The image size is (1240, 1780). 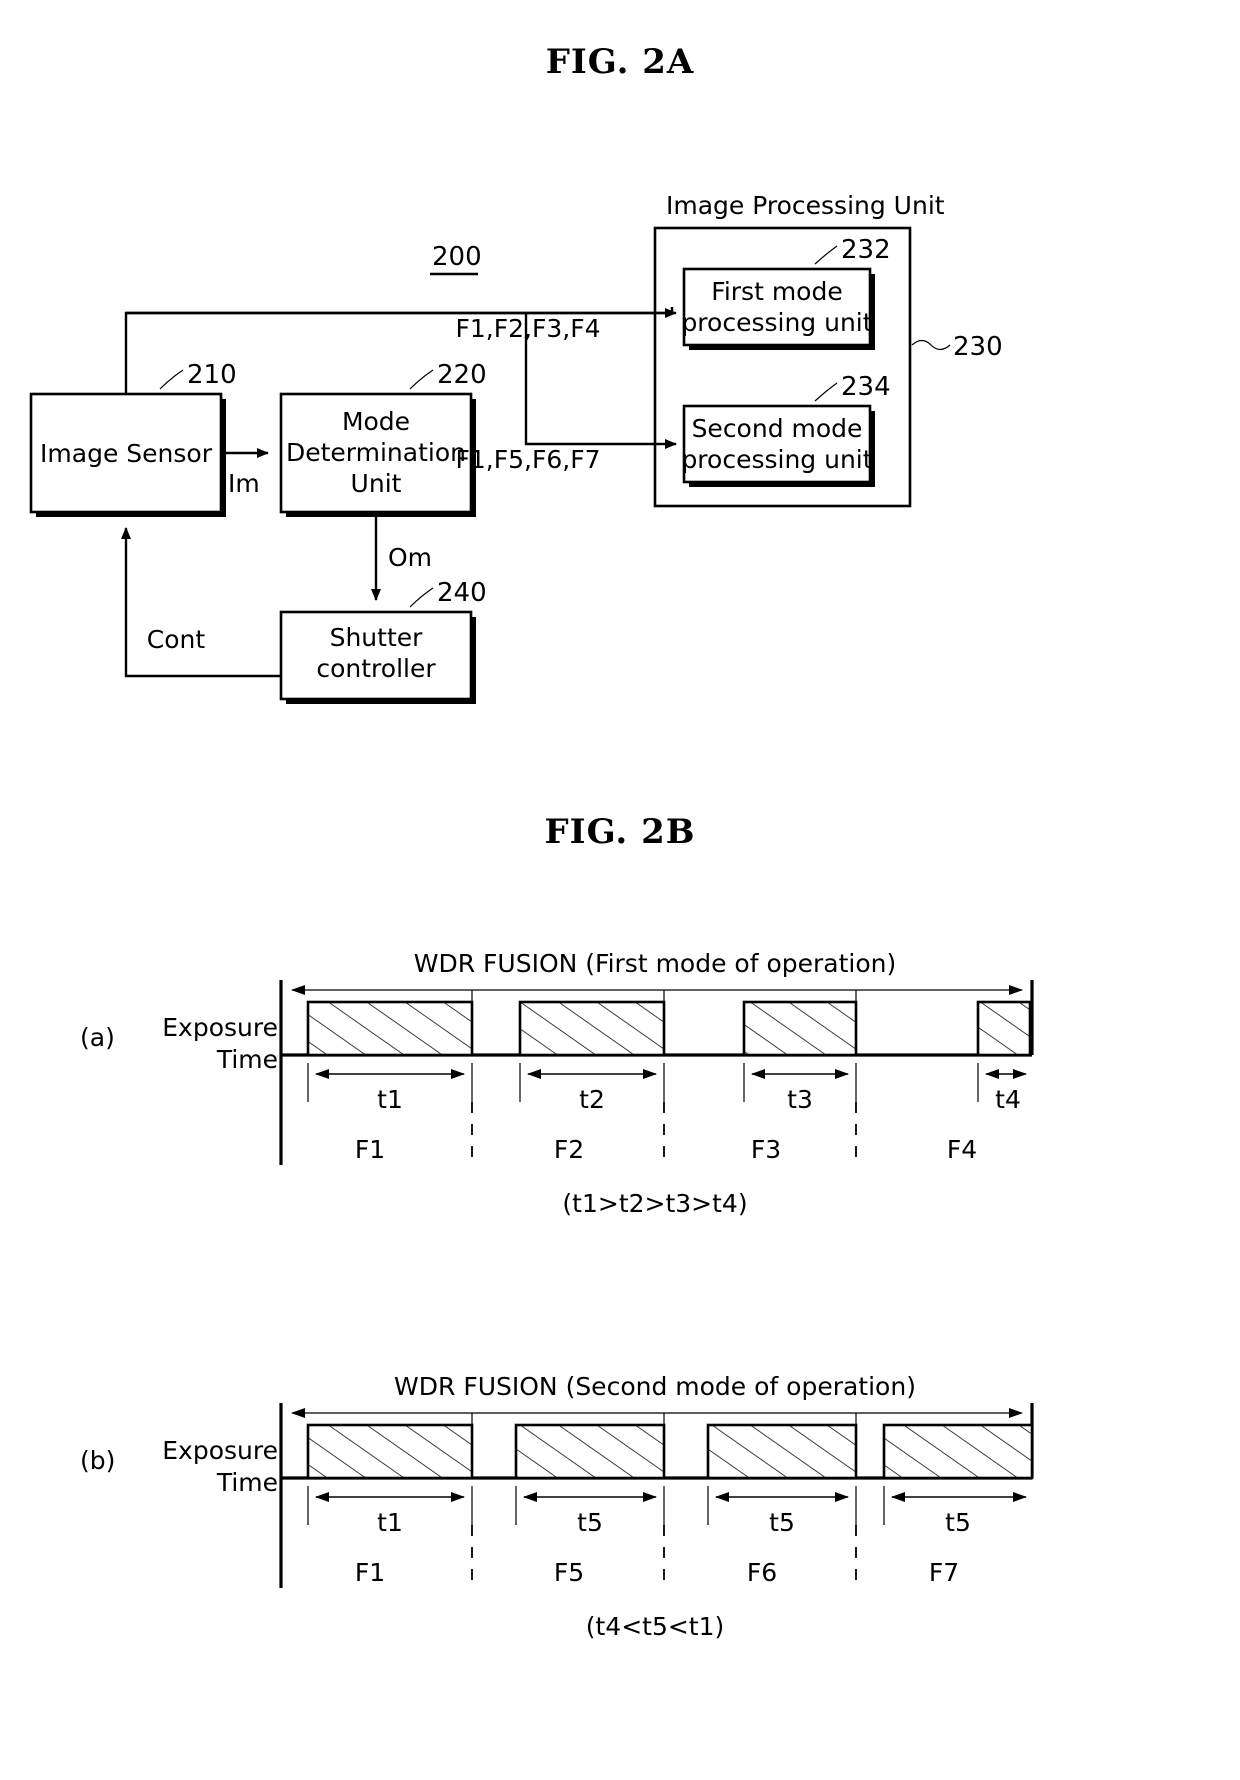 I want to click on wire-om: Om, so click(x=401, y=559).